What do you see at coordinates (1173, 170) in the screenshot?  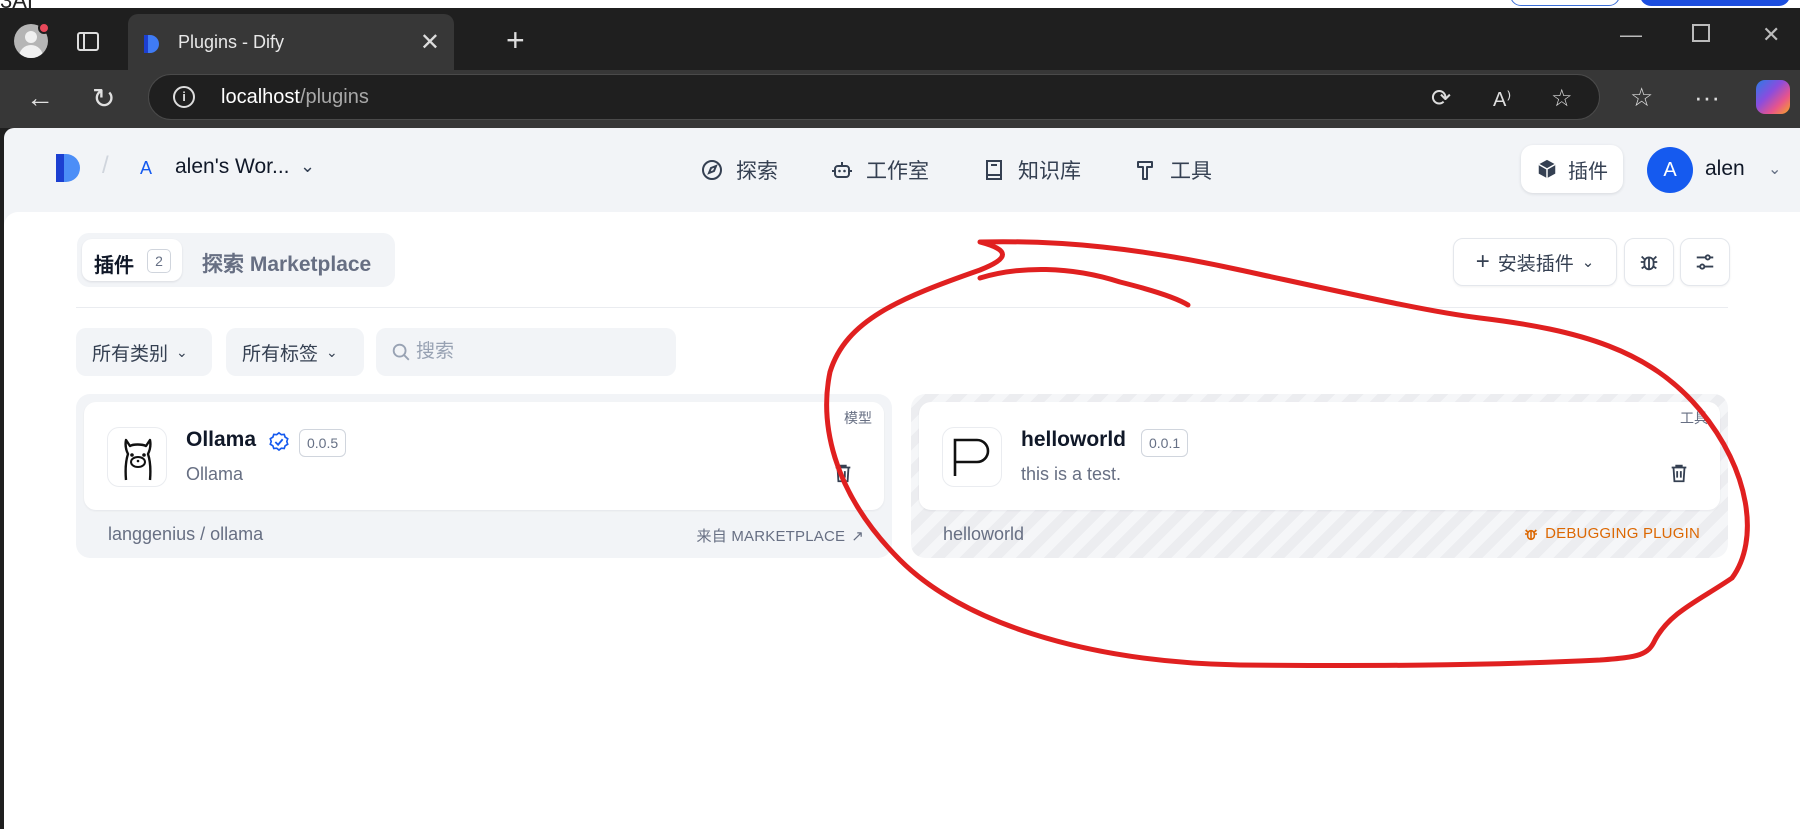 I see `nav-tools: 工具` at bounding box center [1173, 170].